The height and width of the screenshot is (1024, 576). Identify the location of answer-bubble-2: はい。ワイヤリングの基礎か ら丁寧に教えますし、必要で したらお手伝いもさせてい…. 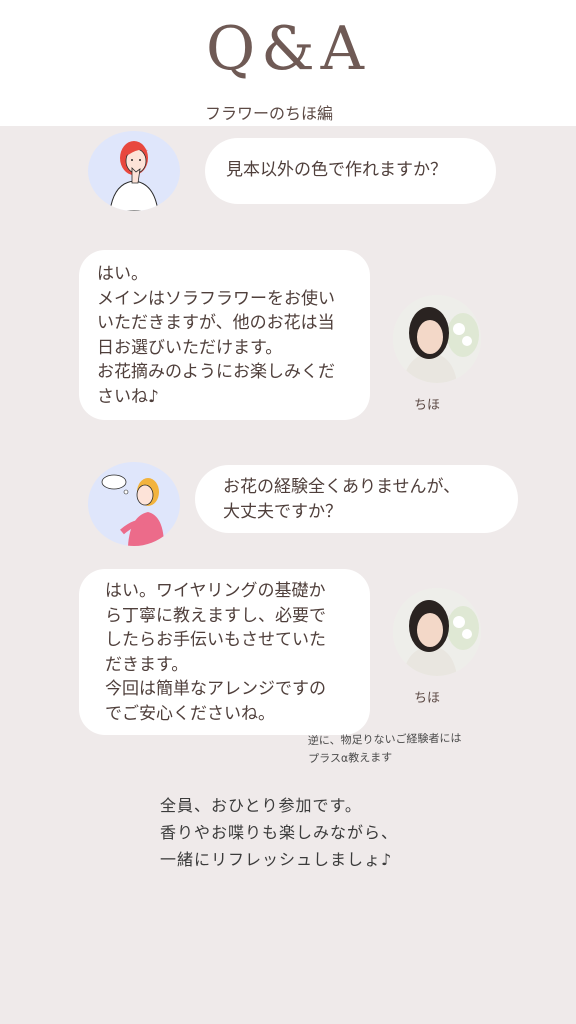
(224, 652).